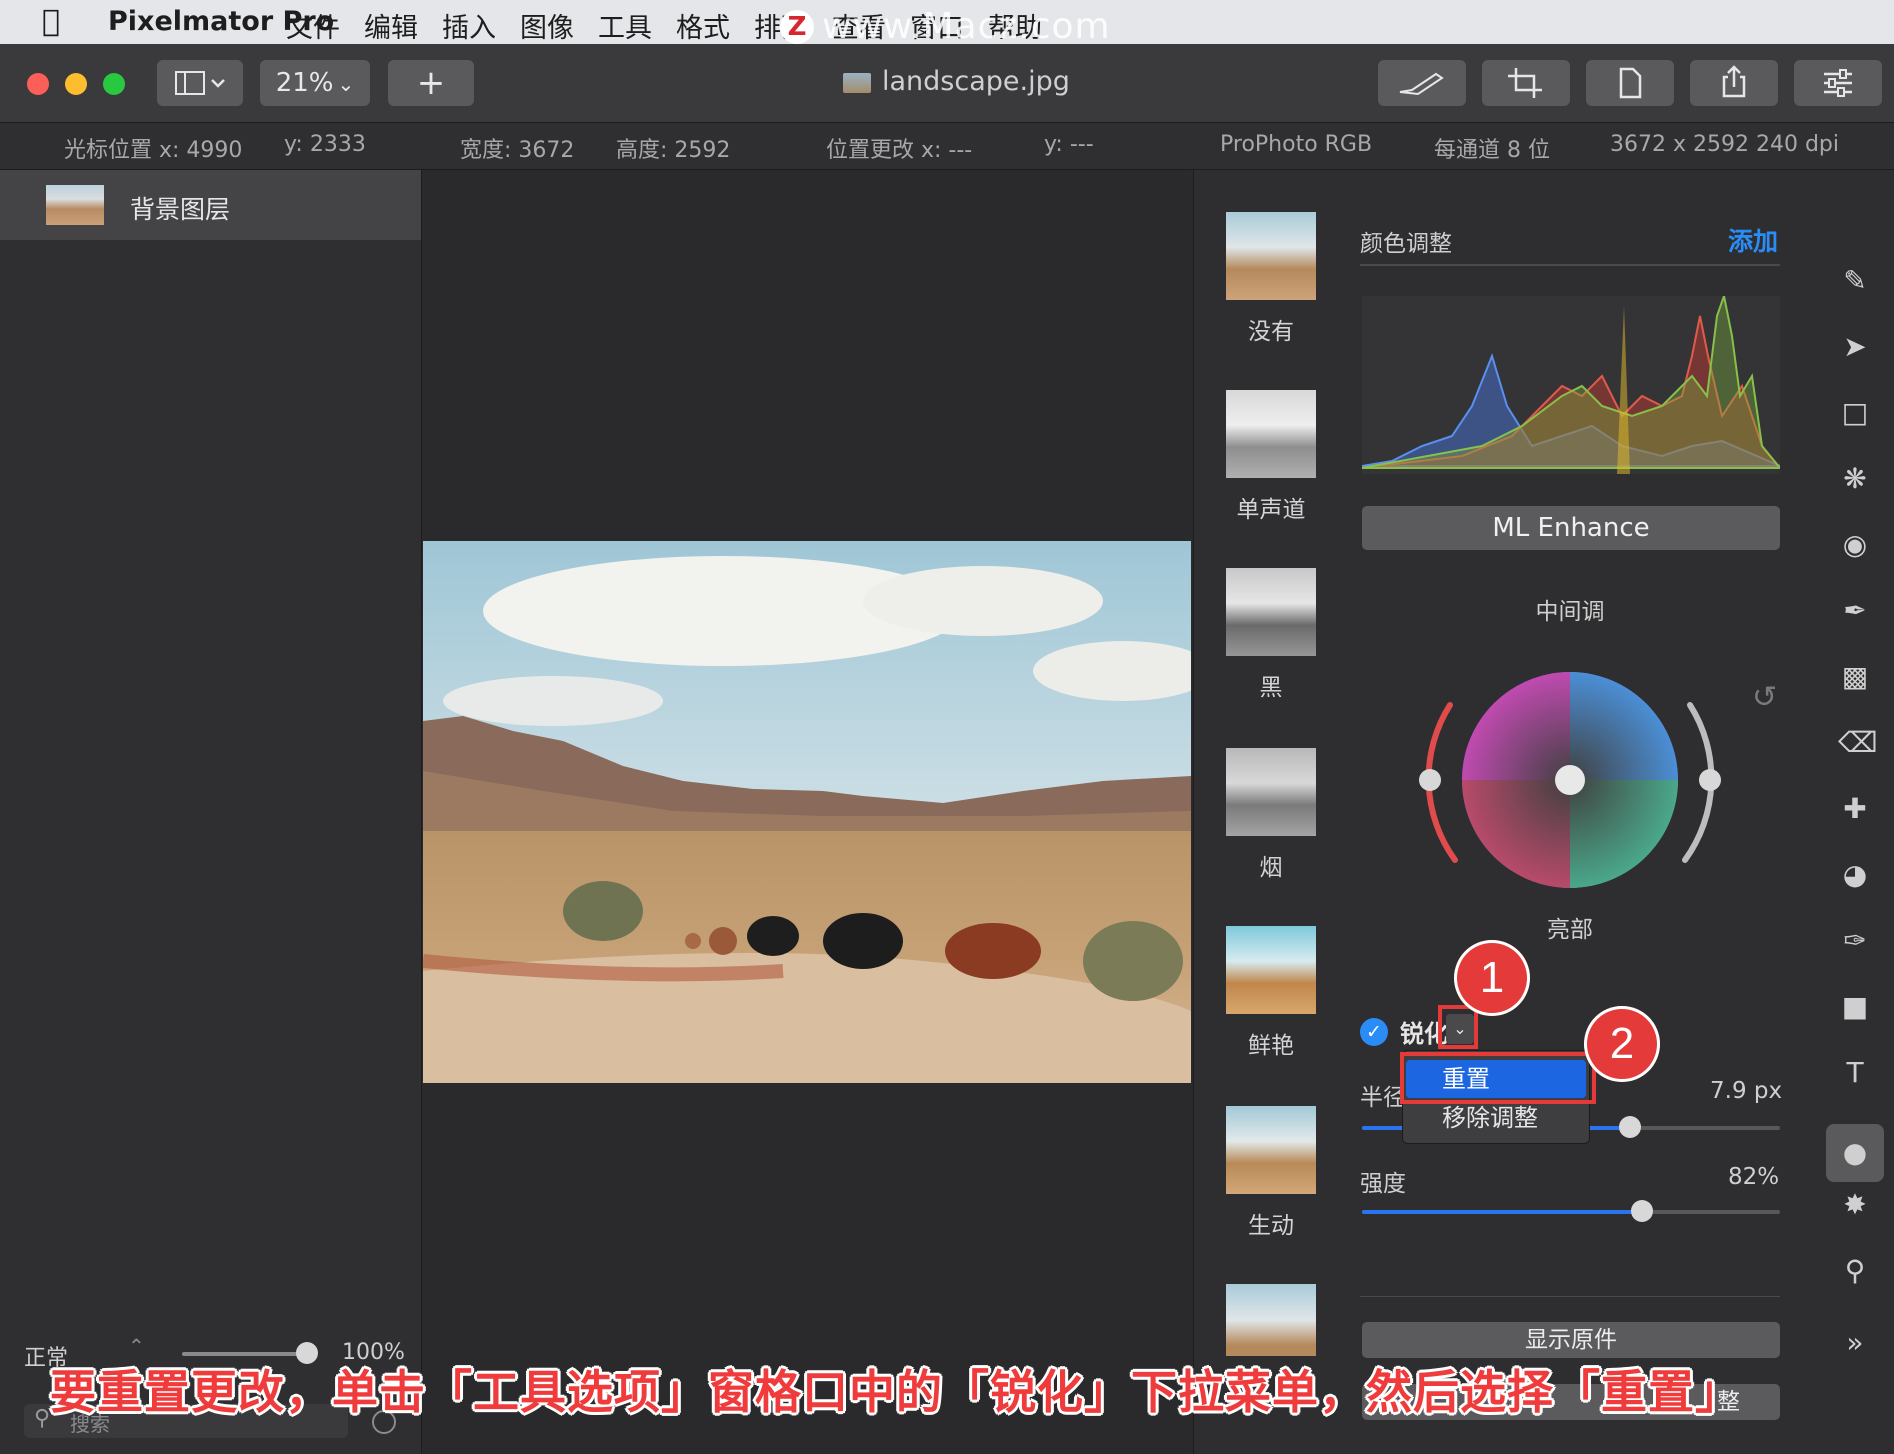  What do you see at coordinates (1374, 1032) in the screenshot?
I see `sharpen-checkbox: ✓` at bounding box center [1374, 1032].